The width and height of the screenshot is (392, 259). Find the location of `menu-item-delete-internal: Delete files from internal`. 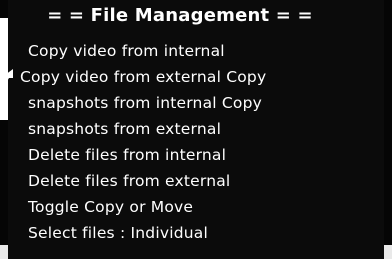

menu-item-delete-internal: Delete files from internal is located at coordinates (147, 155).